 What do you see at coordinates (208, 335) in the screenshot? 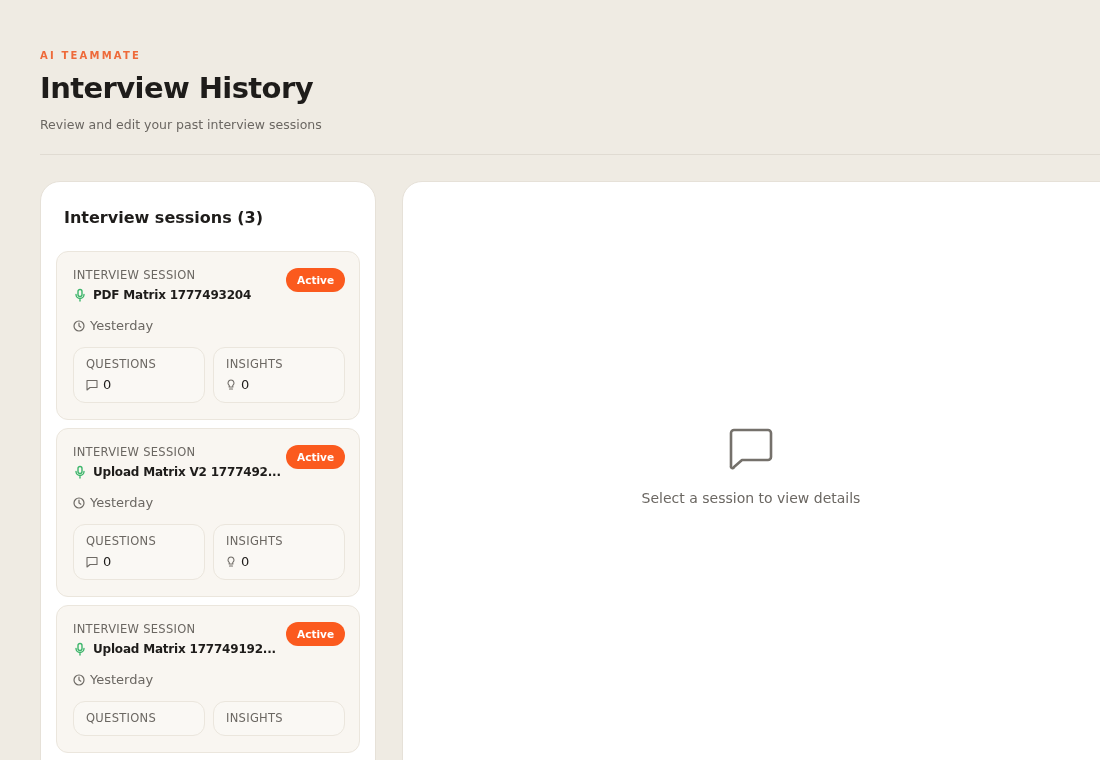
I see `session-card: INTERVIEW SESSION PDF Matrix 1777493204 Active Yesterday QUESTIONS 0 INSIGHTS 0` at bounding box center [208, 335].